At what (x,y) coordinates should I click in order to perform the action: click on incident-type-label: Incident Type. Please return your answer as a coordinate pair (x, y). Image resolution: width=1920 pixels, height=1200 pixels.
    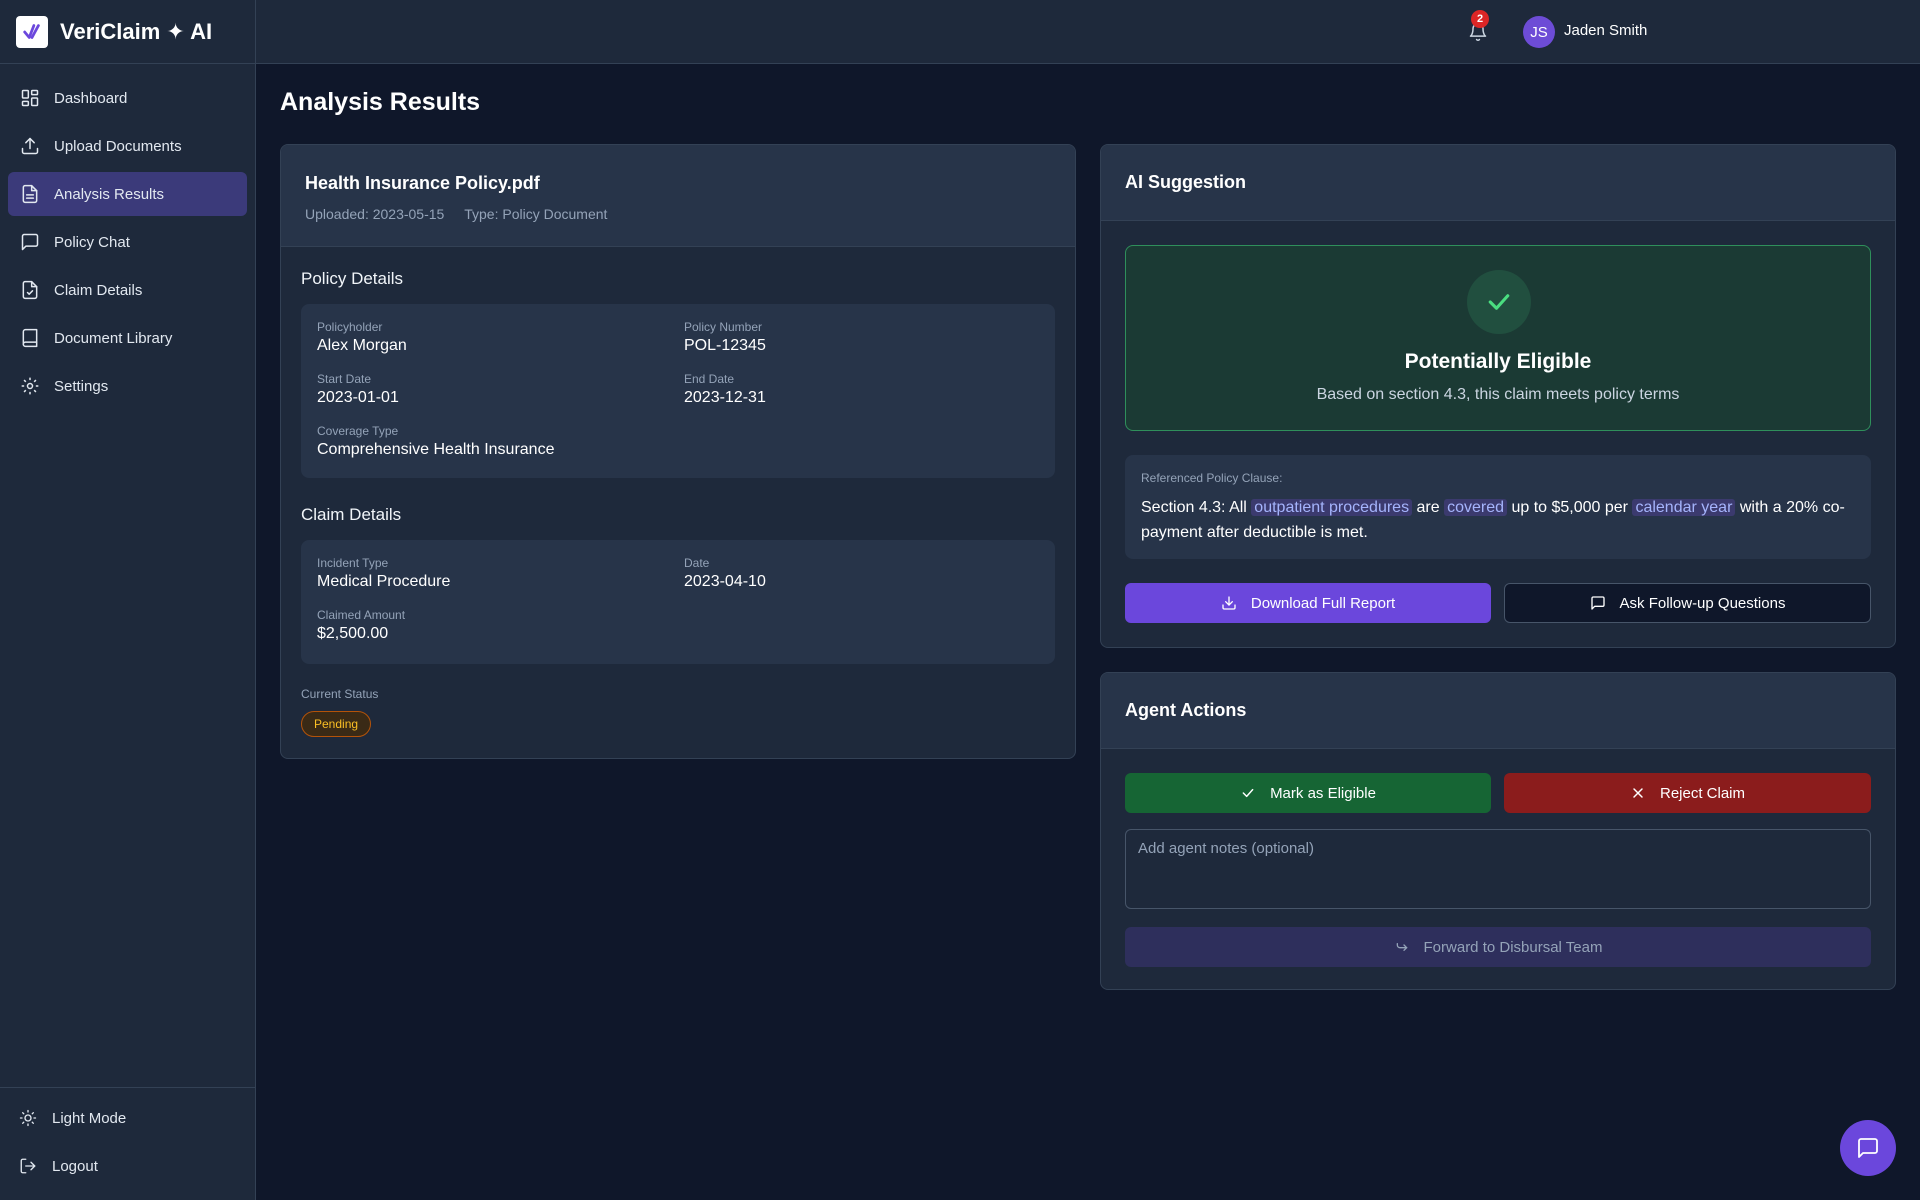
    Looking at the image, I should click on (353, 563).